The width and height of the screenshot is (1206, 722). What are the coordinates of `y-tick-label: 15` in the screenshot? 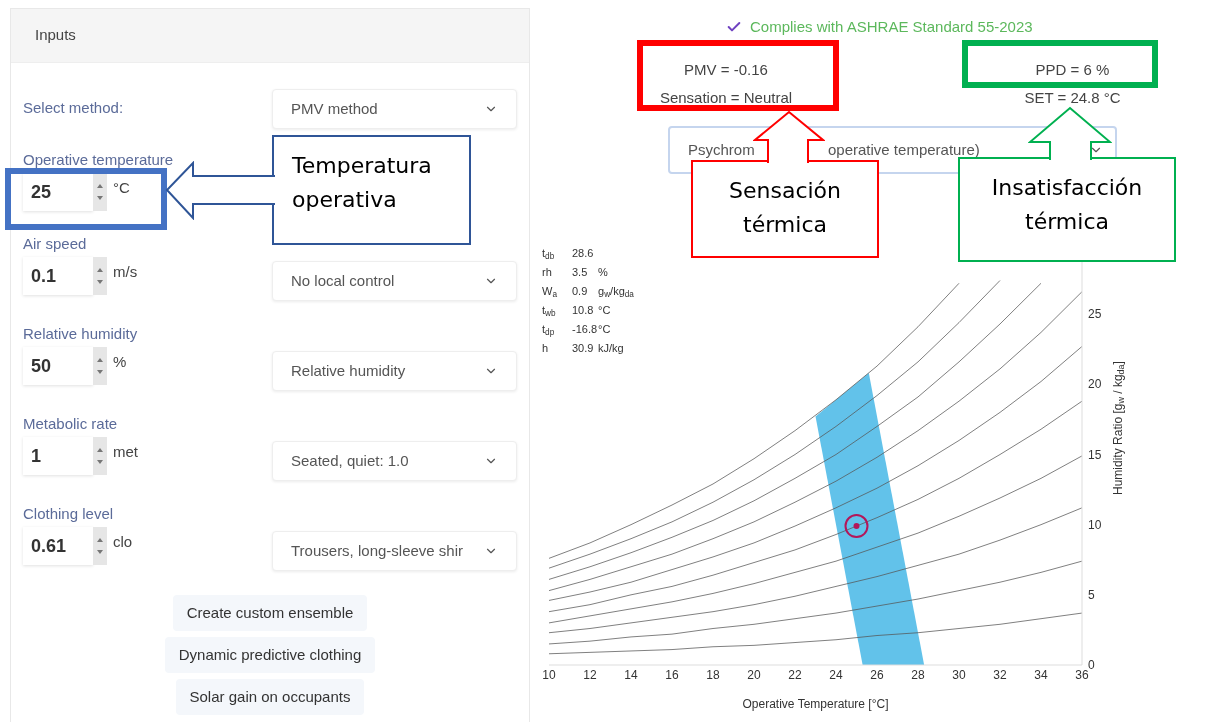 It's located at (1095, 454).